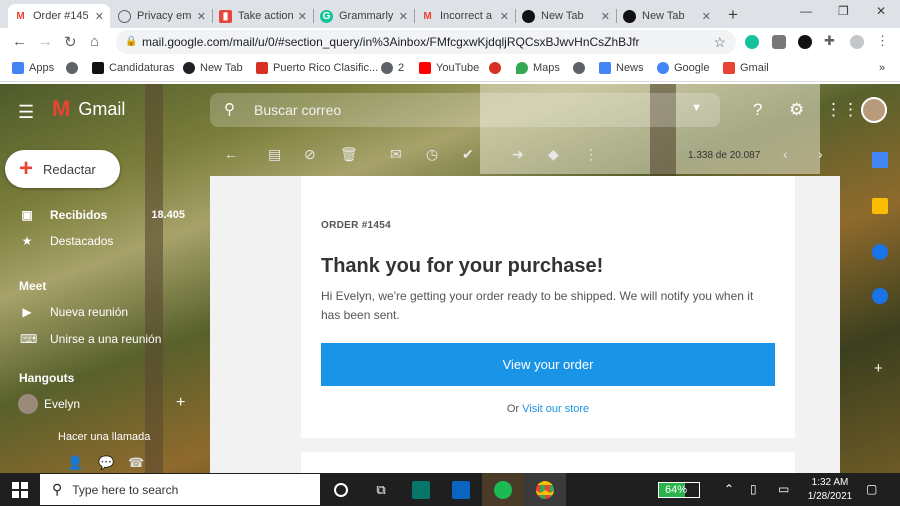 The width and height of the screenshot is (900, 506). I want to click on contacts-icon, so click(880, 296).